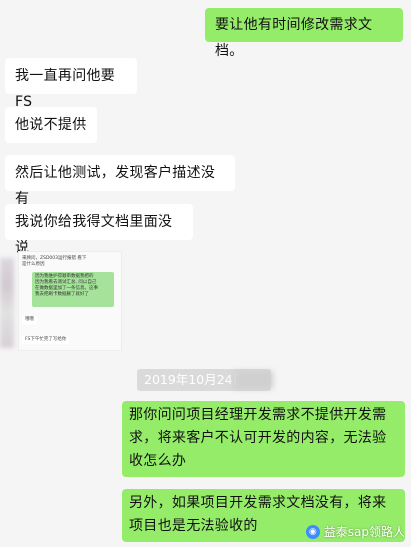 The image size is (411, 547). What do you see at coordinates (115, 186) in the screenshot?
I see `message-text: 然后让他测试，发现客户描述没有` at bounding box center [115, 186].